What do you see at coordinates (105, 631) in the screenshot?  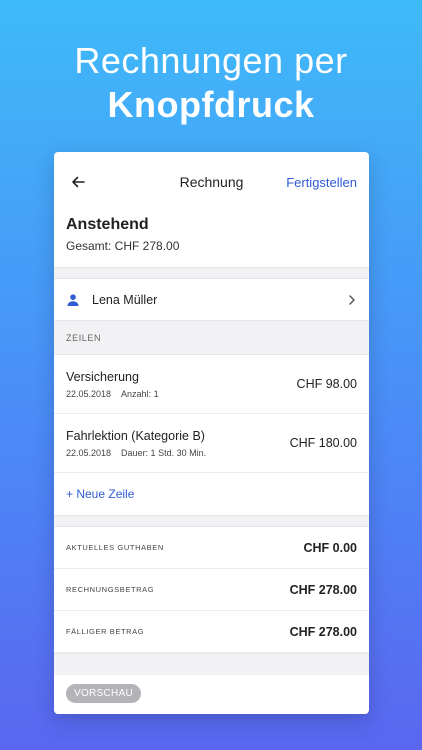 I see `total-label: FÄLLIGER BETRAG` at bounding box center [105, 631].